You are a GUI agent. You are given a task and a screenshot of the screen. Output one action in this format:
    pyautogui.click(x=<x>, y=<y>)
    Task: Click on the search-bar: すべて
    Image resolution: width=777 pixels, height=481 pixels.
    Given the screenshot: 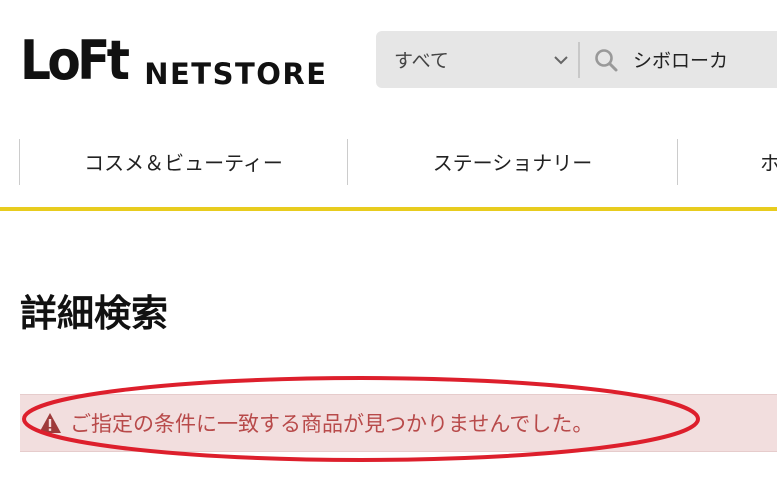 What is the action you would take?
    pyautogui.click(x=576, y=59)
    